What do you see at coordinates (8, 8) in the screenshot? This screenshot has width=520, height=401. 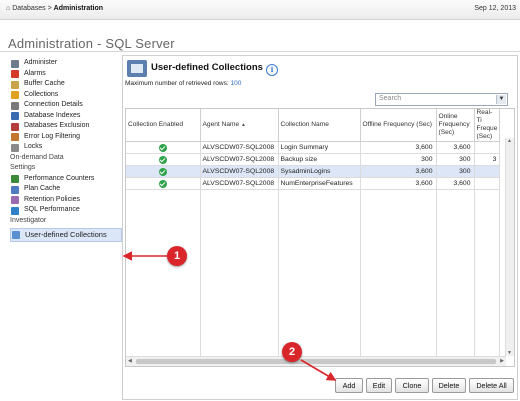 I see `home-icon: ⌂` at bounding box center [8, 8].